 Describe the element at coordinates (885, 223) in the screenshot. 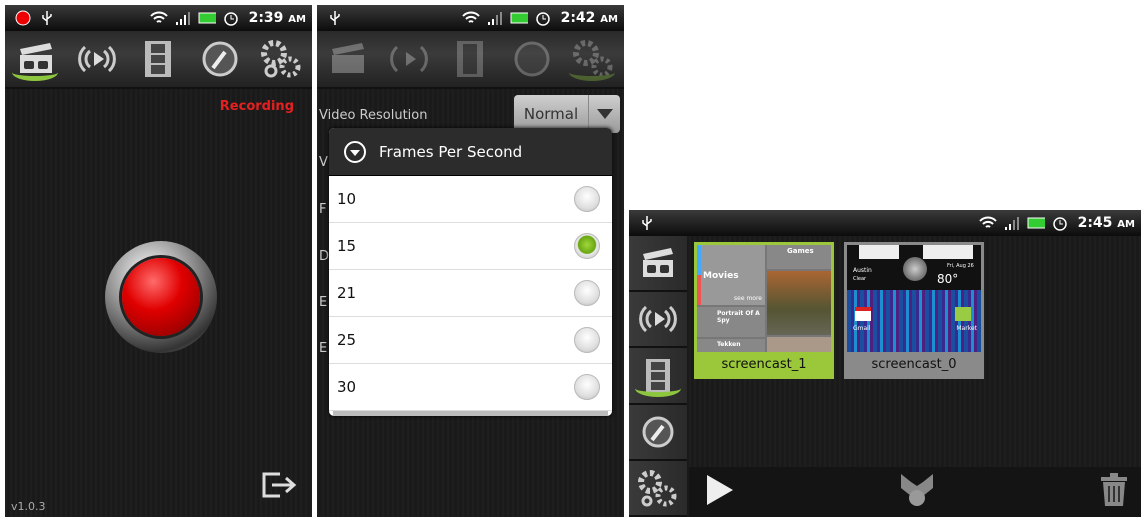

I see `status-bar: 2:45 AM` at that location.